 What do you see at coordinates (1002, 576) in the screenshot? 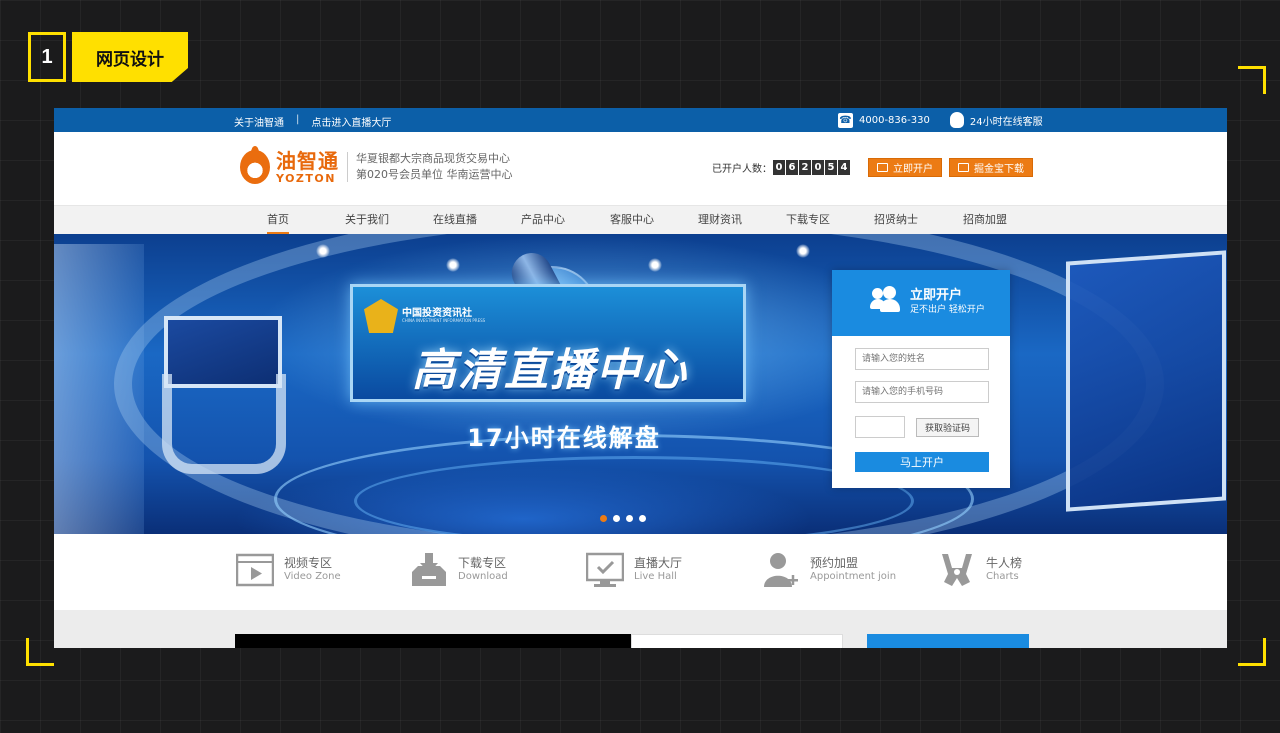
I see `feature-label-en: Charts` at bounding box center [1002, 576].